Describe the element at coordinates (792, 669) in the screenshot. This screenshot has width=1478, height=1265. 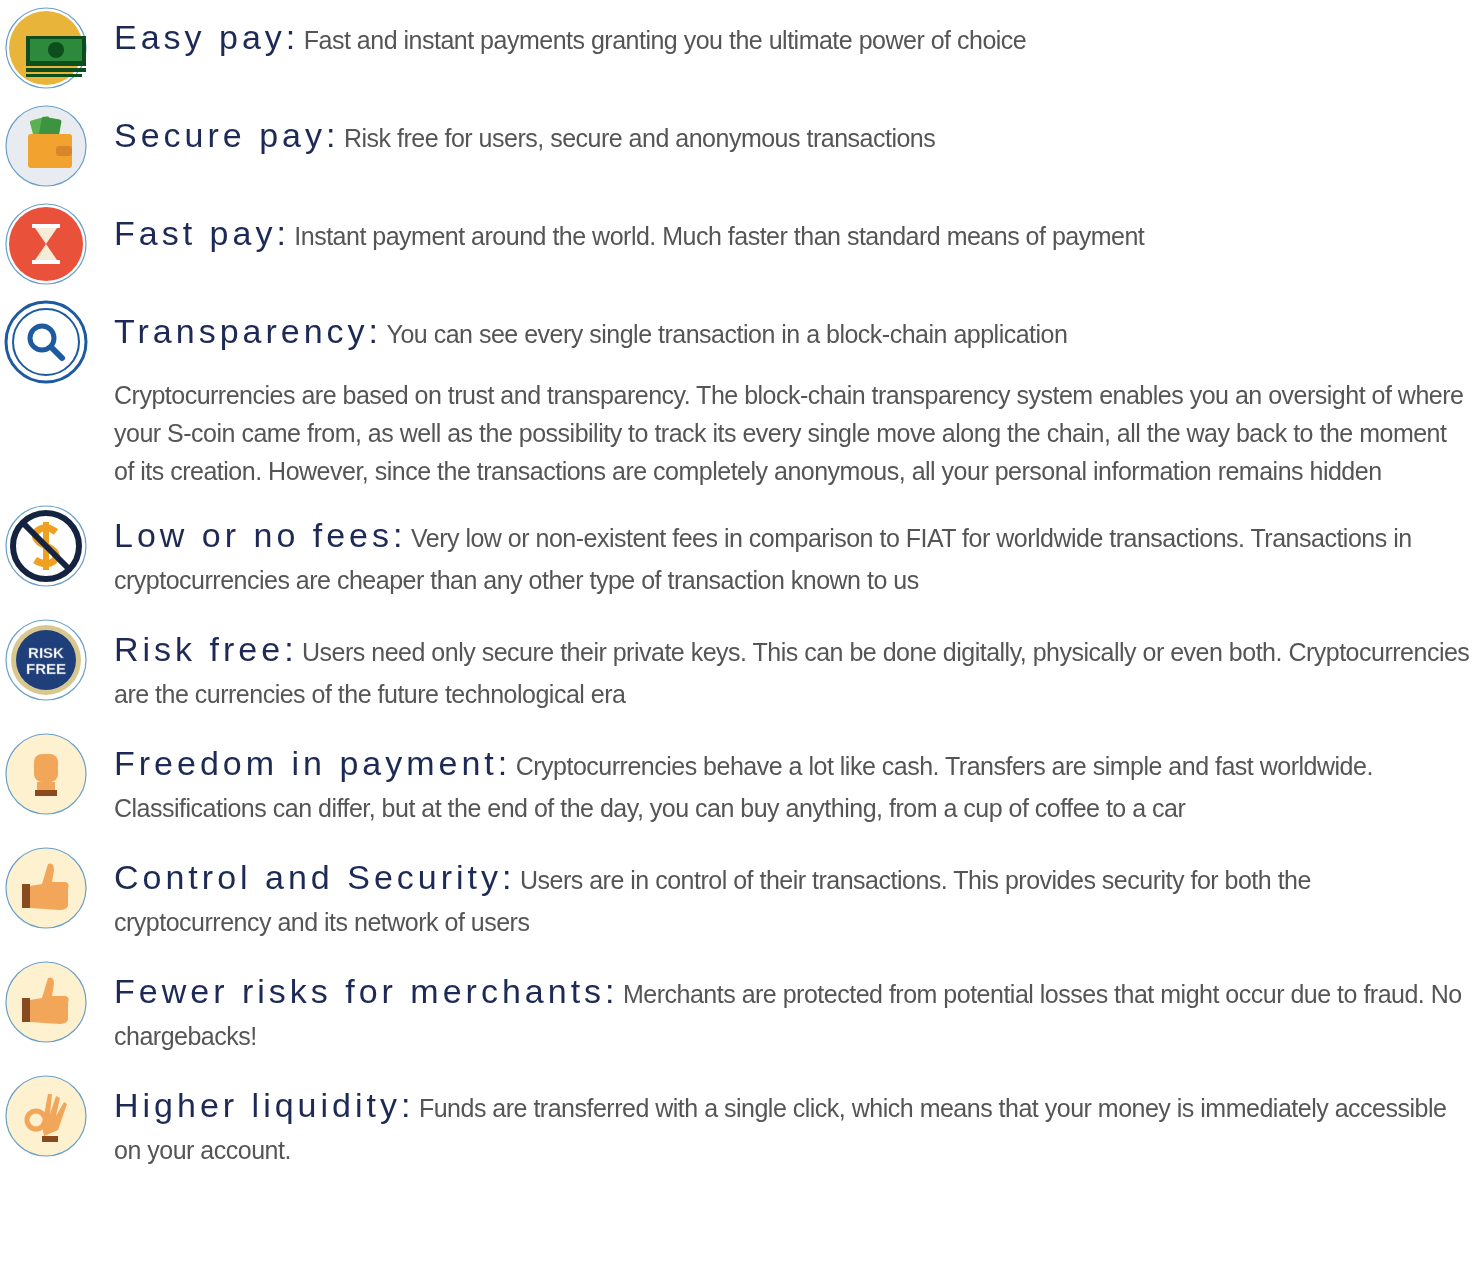
I see `feature-text: Risk free:Users need only secure their private keys. This can be done digitally, physically or even both. Cryptocurrencies are the currencies of the future technological era` at that location.